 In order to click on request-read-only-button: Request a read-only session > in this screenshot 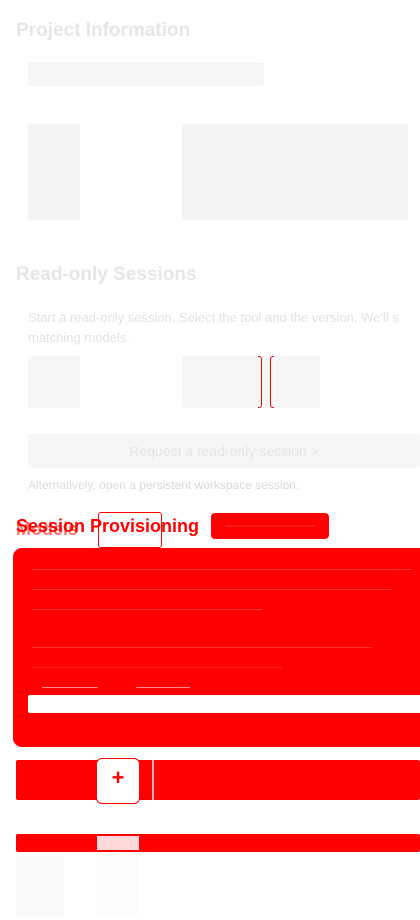, I will do `click(224, 451)`.